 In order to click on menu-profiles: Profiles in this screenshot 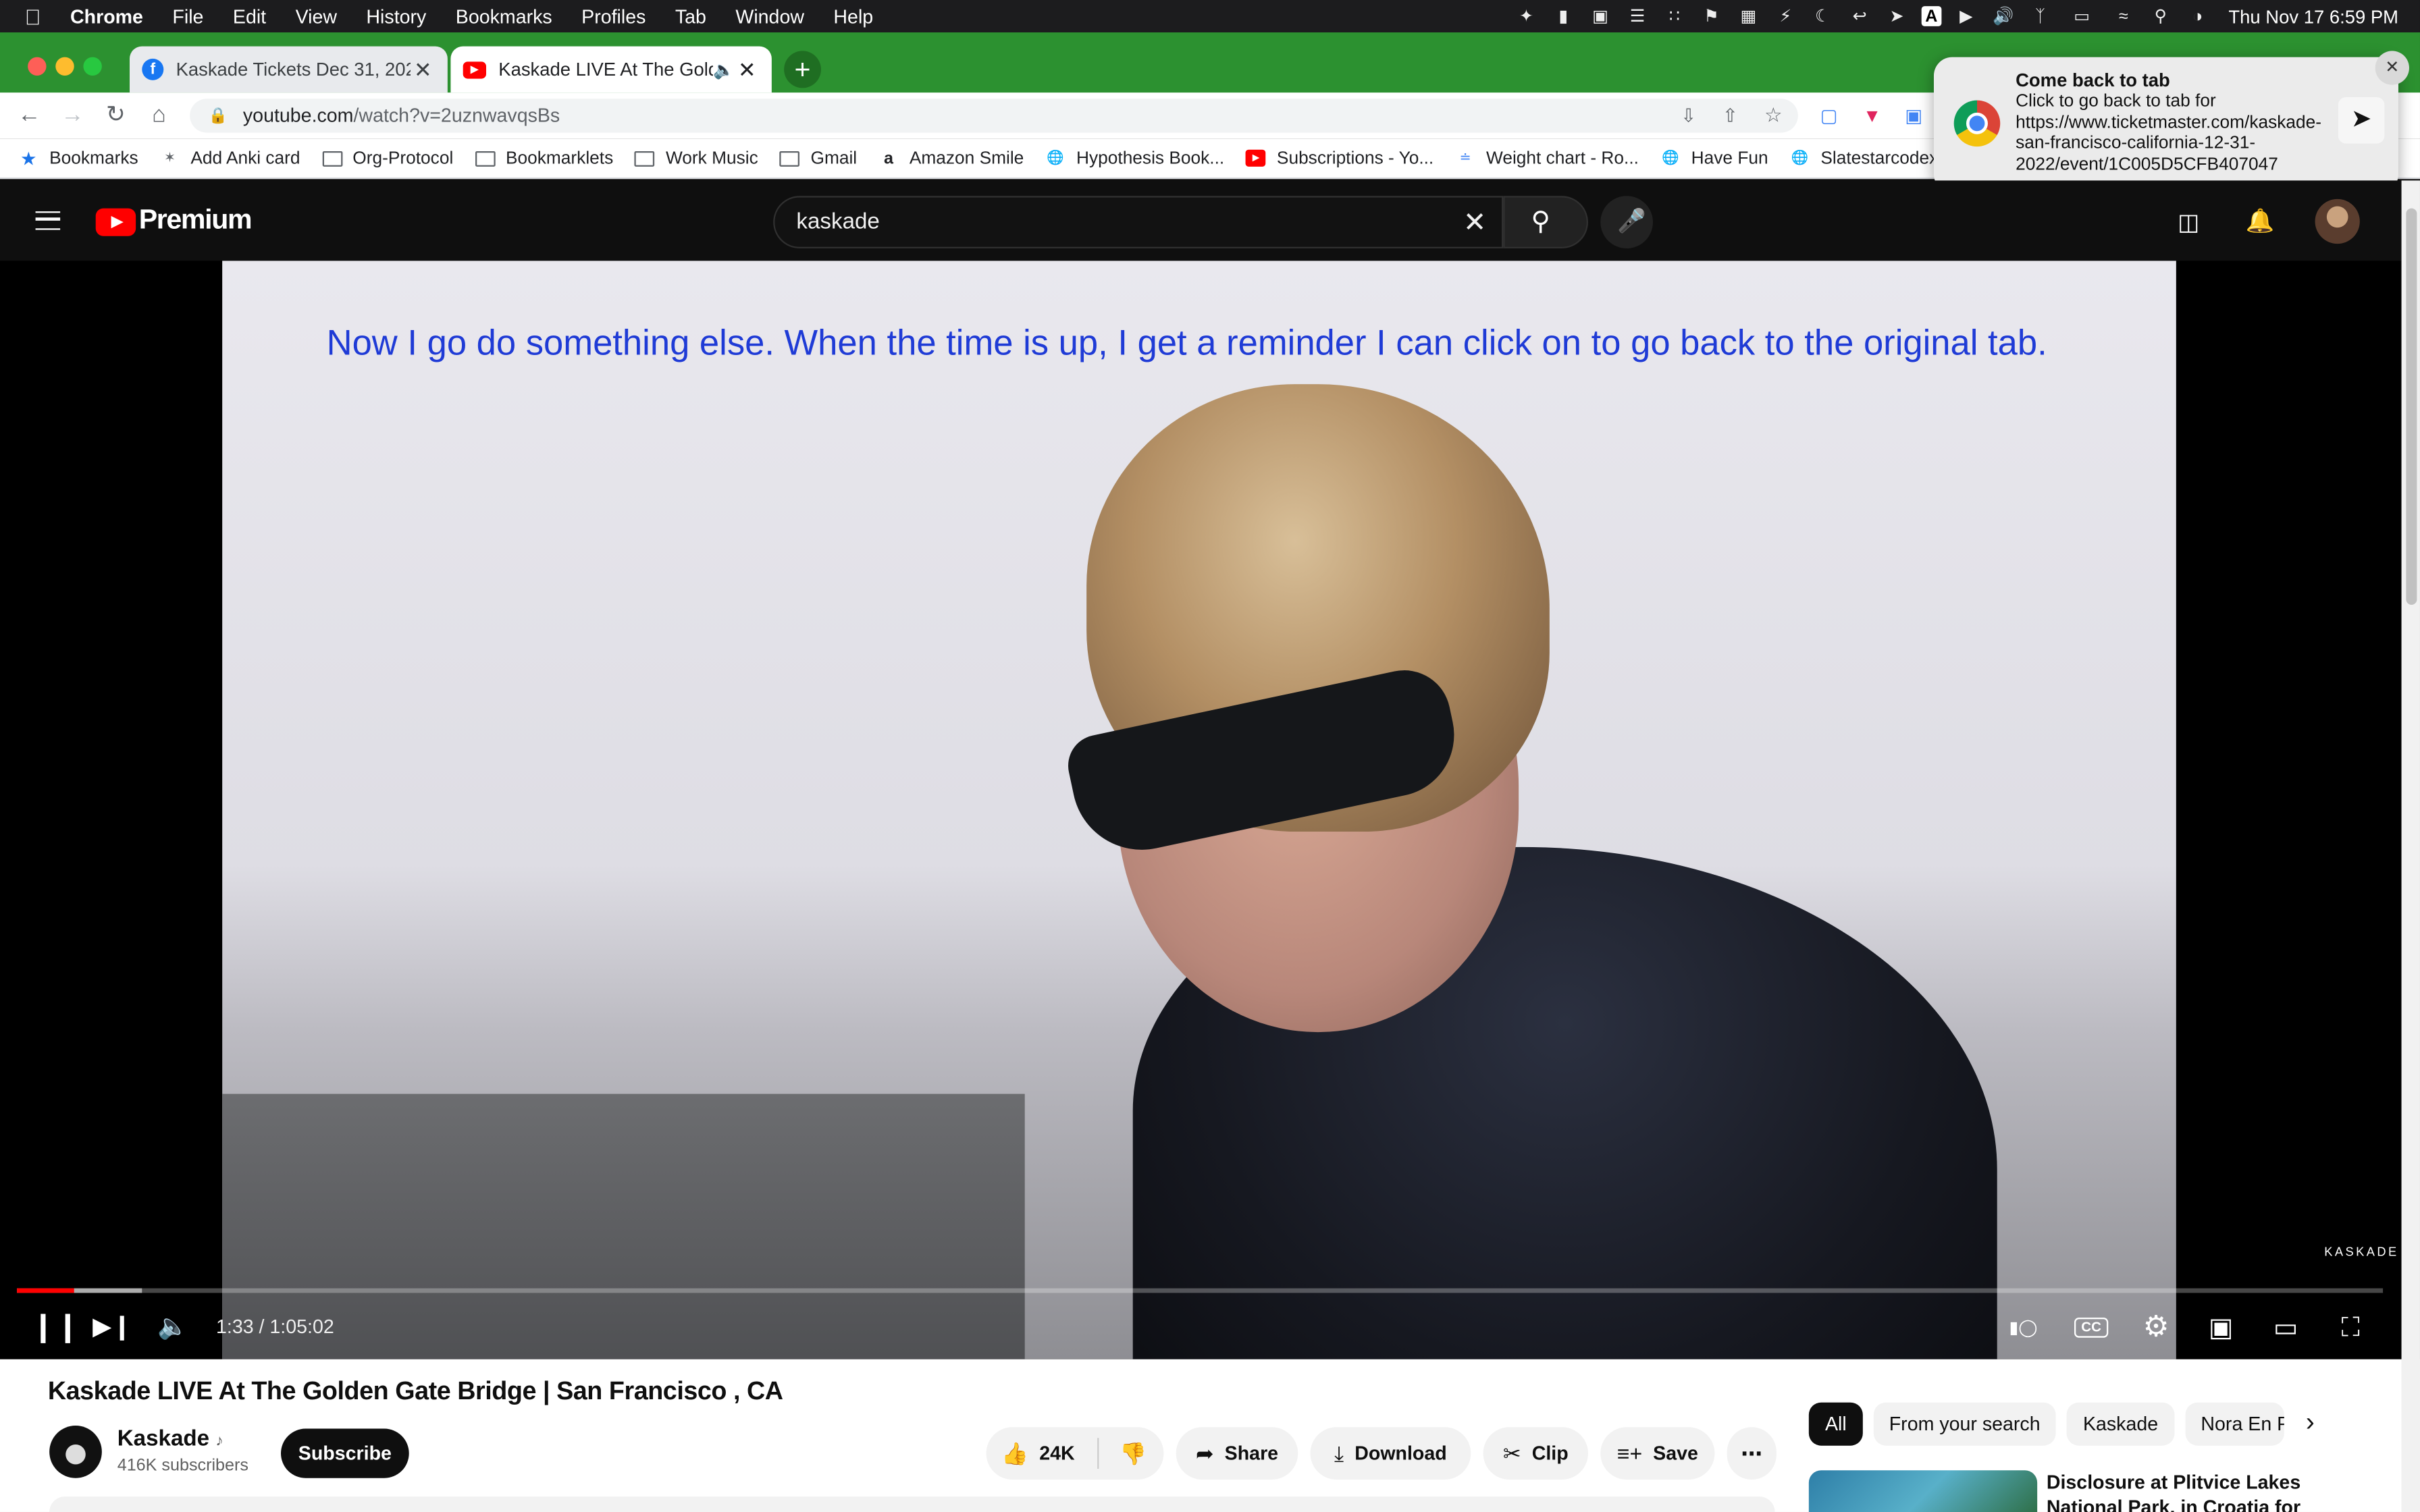, I will do `click(613, 16)`.